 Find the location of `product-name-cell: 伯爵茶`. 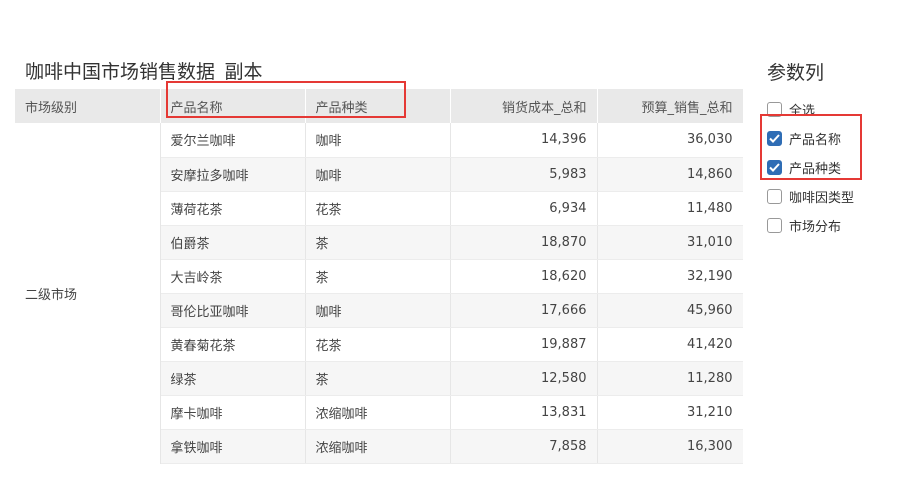

product-name-cell: 伯爵茶 is located at coordinates (233, 242).